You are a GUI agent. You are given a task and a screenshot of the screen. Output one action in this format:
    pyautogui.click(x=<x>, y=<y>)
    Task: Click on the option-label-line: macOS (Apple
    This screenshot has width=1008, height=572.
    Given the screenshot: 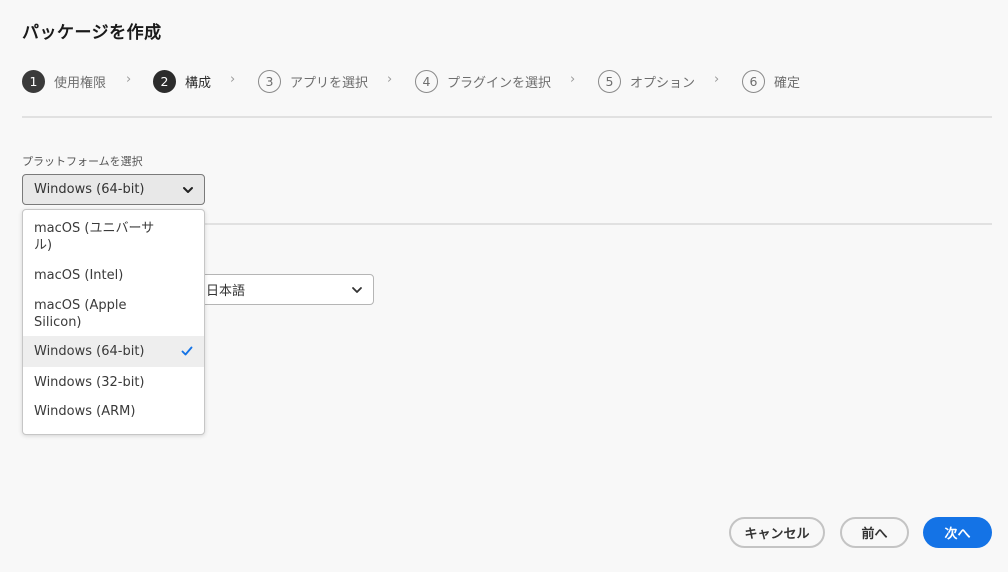 What is the action you would take?
    pyautogui.click(x=80, y=305)
    